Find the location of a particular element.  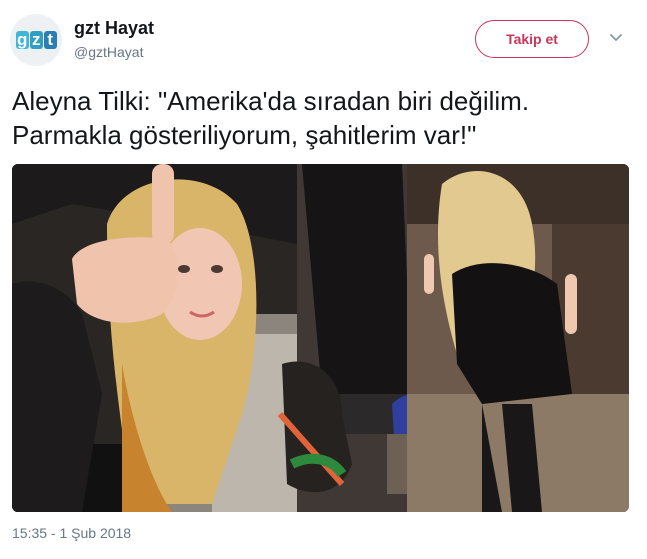

tweet-timestamp: 15:35 - 1 Şub 2018 is located at coordinates (71, 533).